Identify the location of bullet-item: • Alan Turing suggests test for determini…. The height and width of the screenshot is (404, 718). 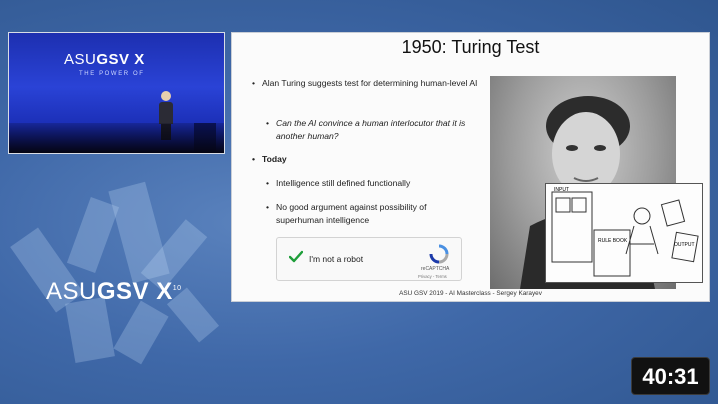
(365, 83).